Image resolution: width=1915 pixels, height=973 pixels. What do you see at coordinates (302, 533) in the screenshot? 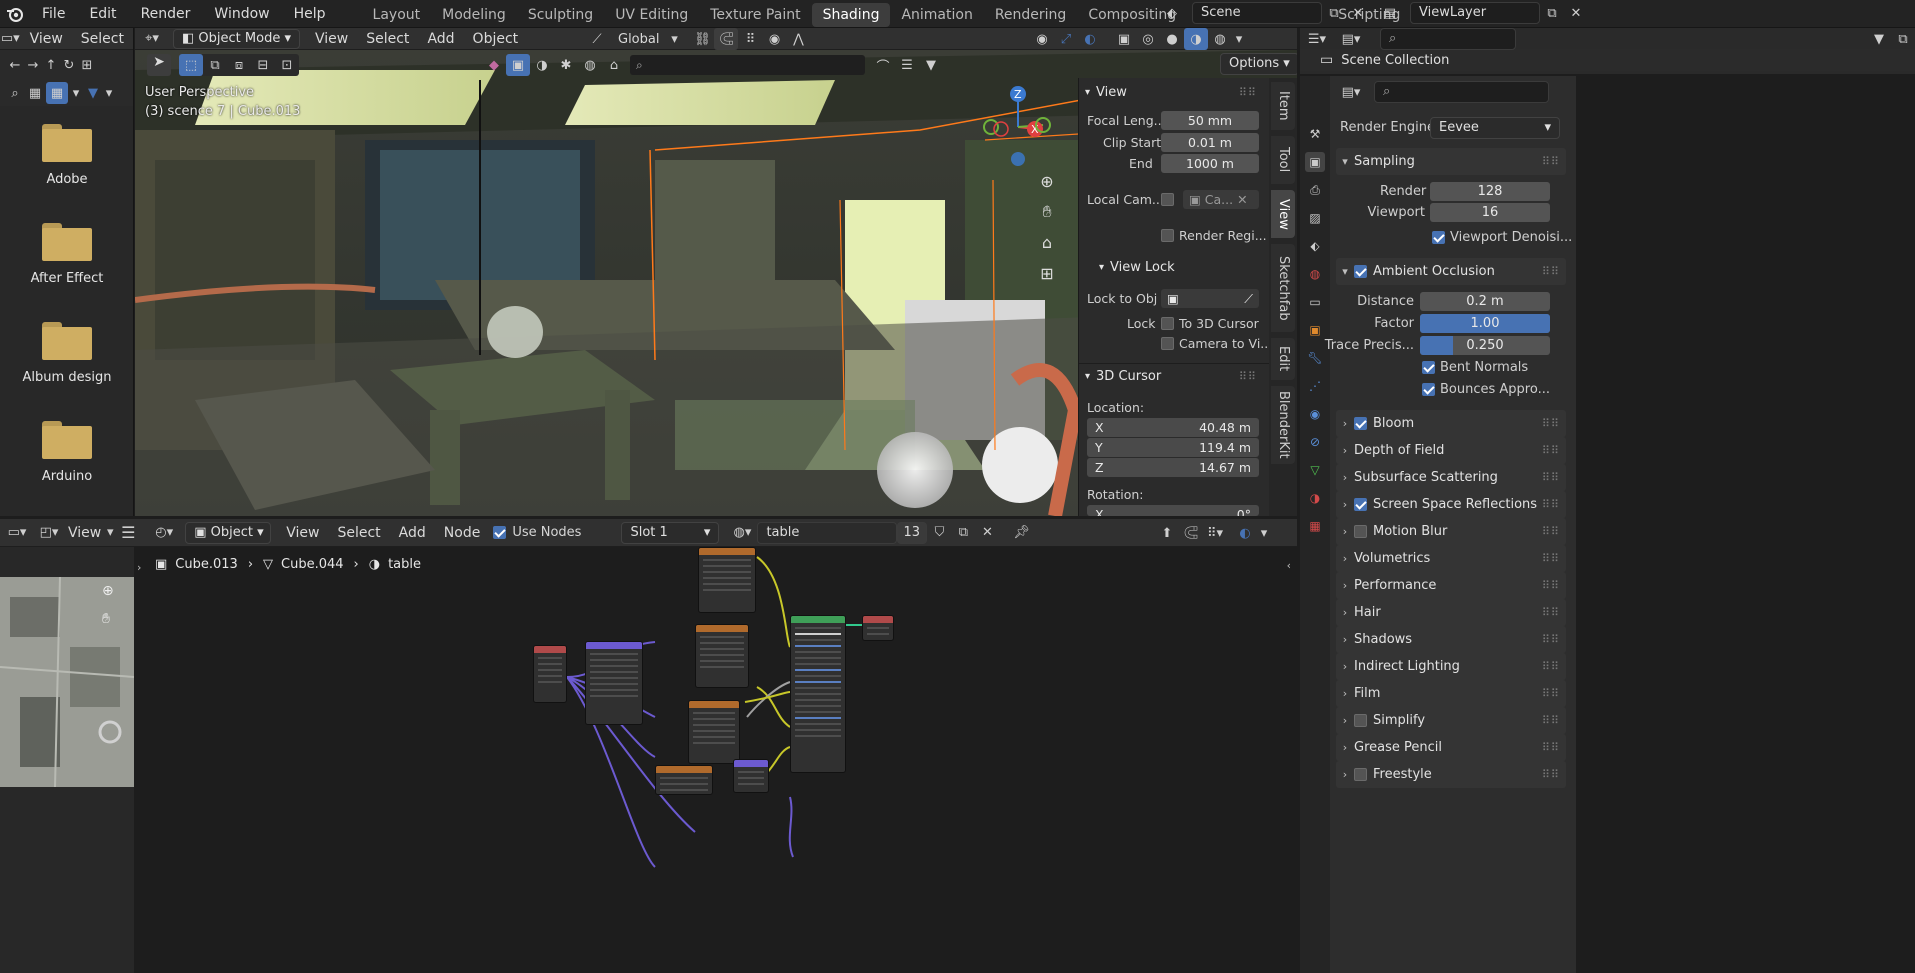
I see `node-menu-view: View` at bounding box center [302, 533].